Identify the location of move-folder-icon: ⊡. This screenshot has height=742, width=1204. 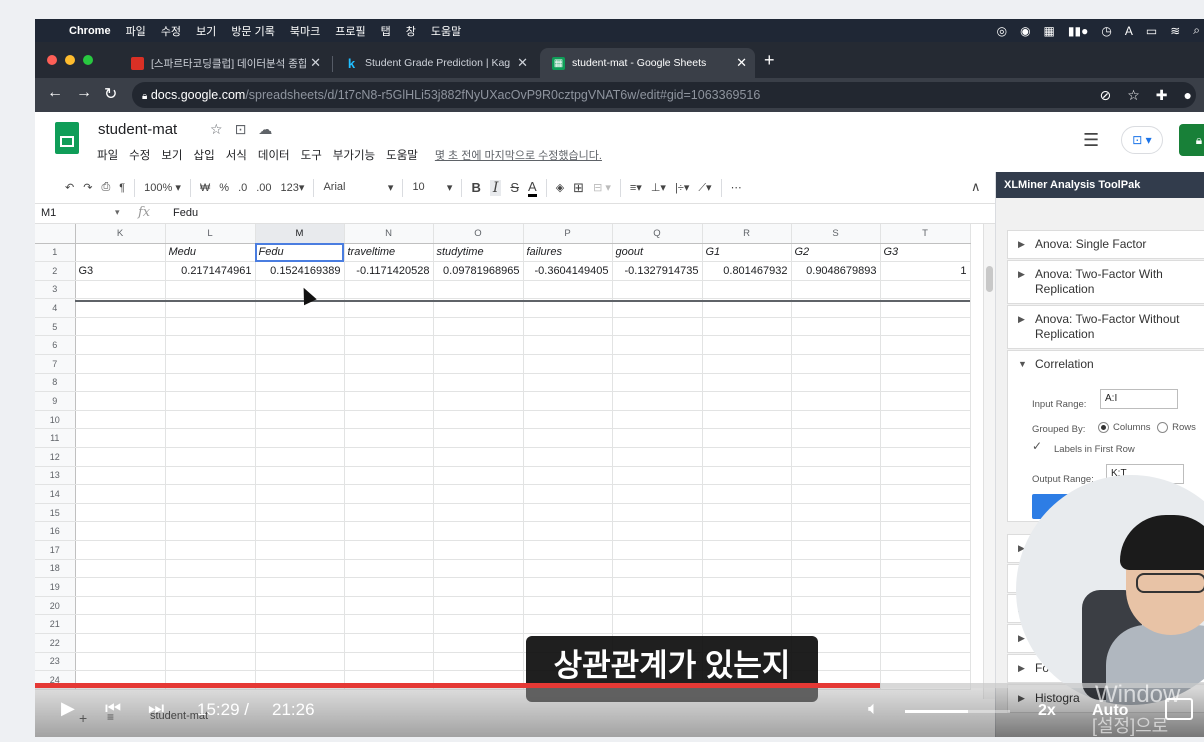
(241, 129).